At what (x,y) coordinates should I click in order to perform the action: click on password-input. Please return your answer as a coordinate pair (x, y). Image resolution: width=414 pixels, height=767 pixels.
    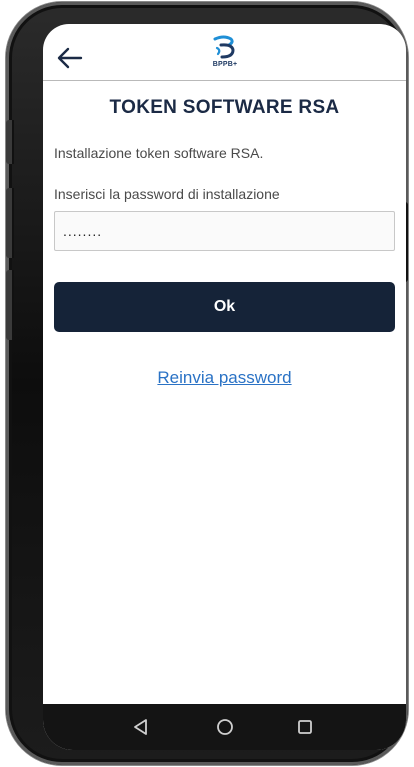
    Looking at the image, I should click on (224, 231).